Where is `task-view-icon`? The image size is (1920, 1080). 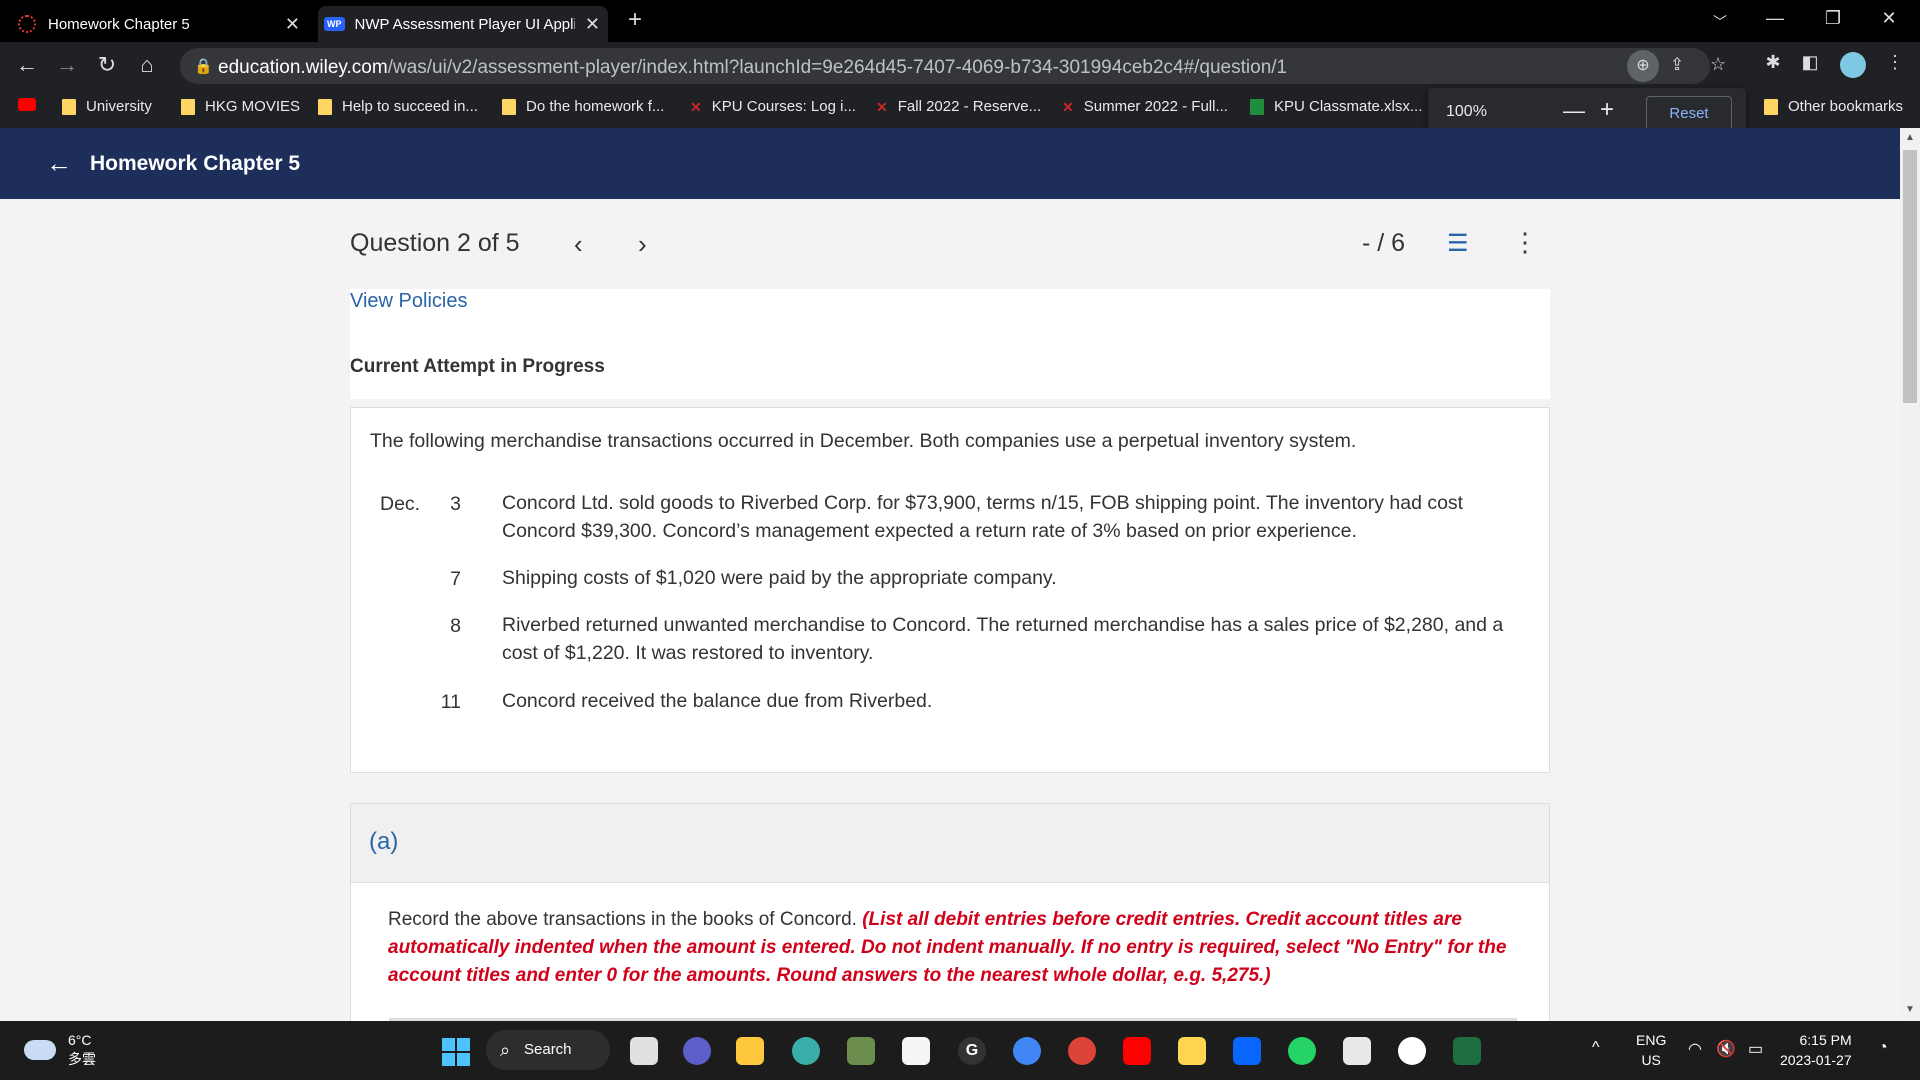 task-view-icon is located at coordinates (644, 1051).